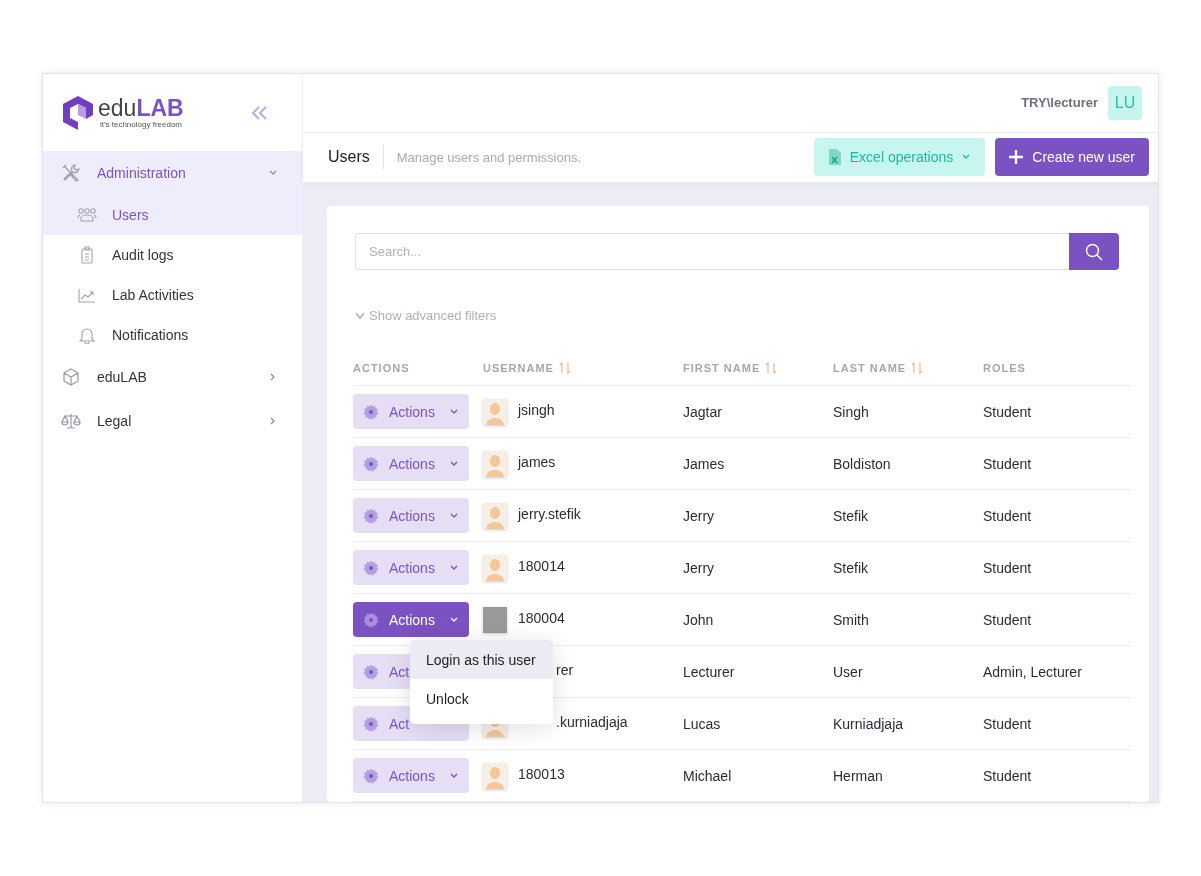 This screenshot has width=1201, height=876. Describe the element at coordinates (848, 671) in the screenshot. I see `last-name: User` at that location.